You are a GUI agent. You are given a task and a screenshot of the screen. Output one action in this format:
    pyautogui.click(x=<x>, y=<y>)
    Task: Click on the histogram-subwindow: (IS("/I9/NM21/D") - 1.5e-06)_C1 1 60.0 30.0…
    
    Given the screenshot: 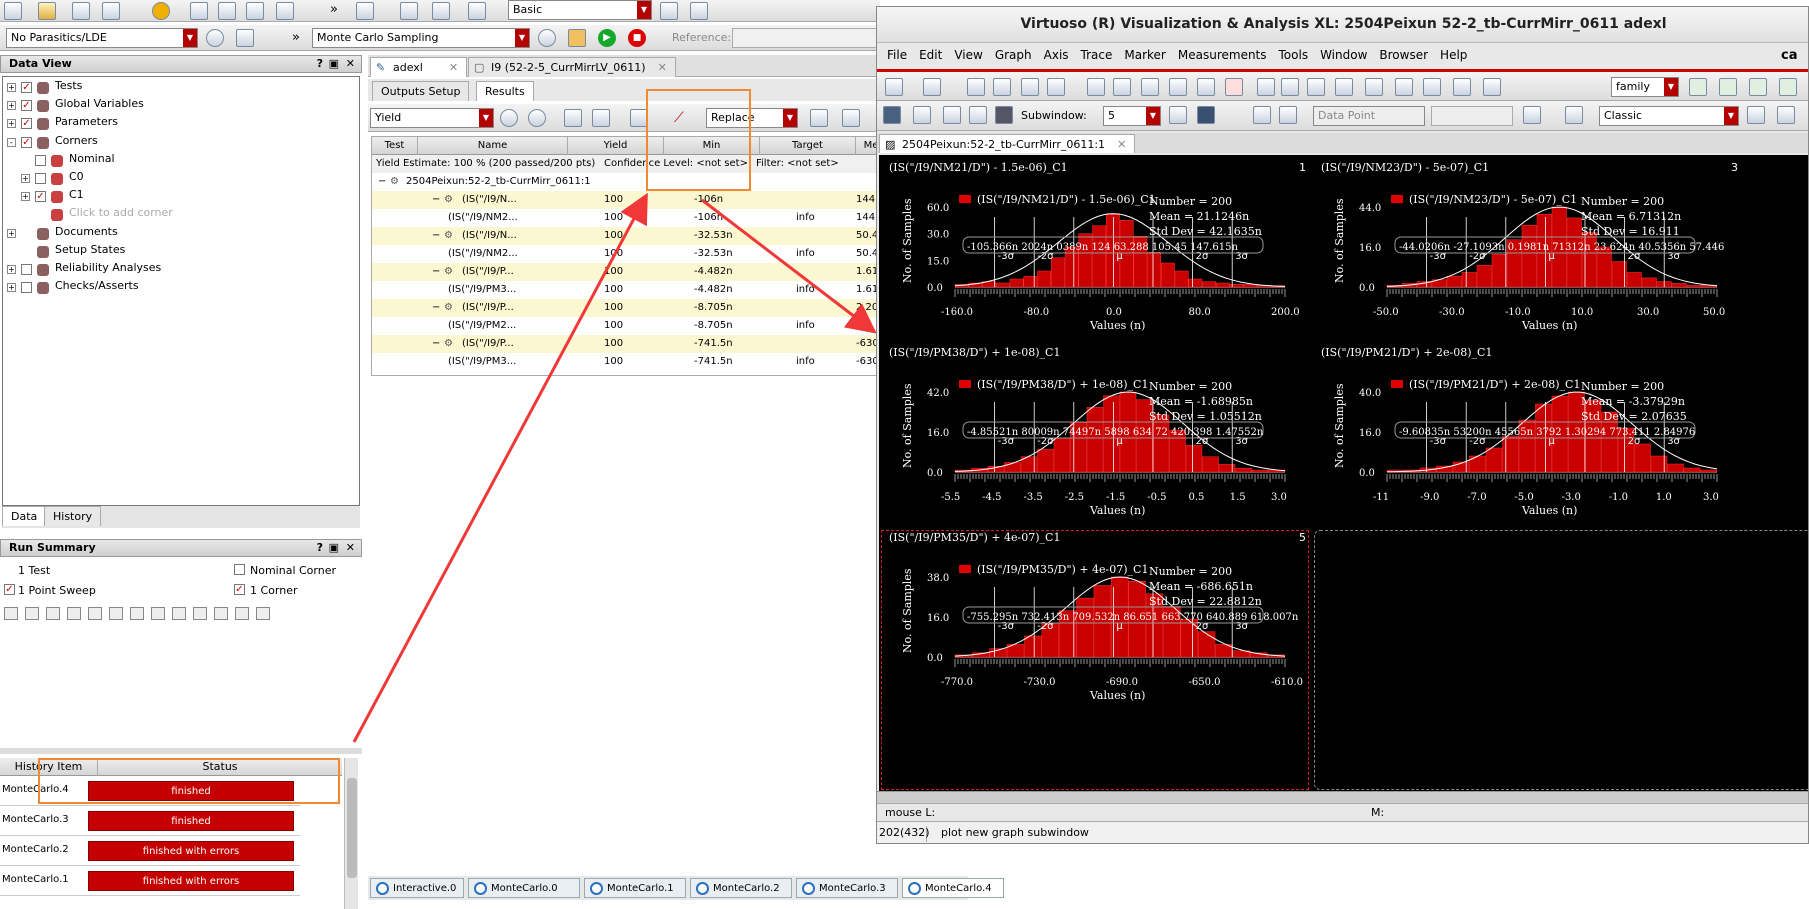 What is the action you would take?
    pyautogui.click(x=1097, y=246)
    